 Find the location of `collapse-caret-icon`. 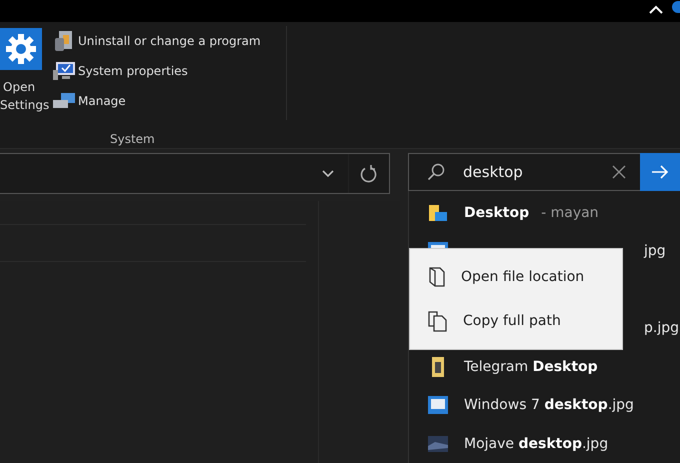

collapse-caret-icon is located at coordinates (656, 9).